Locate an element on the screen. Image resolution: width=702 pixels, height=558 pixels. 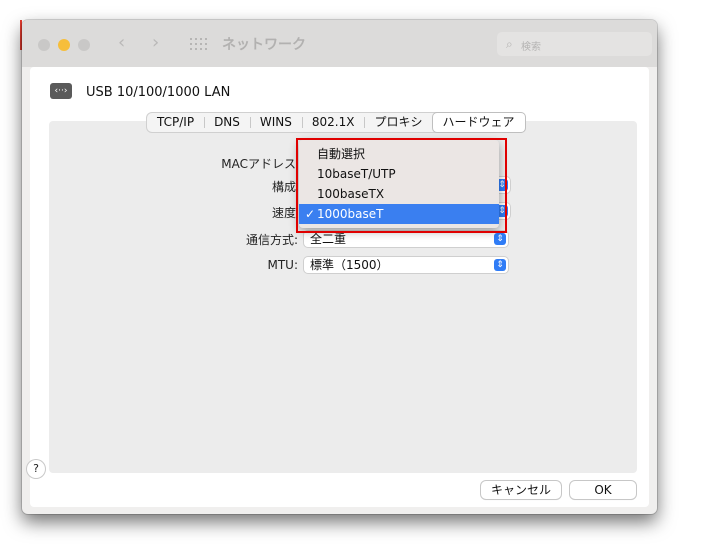
forward-icon: › is located at coordinates (155, 43).